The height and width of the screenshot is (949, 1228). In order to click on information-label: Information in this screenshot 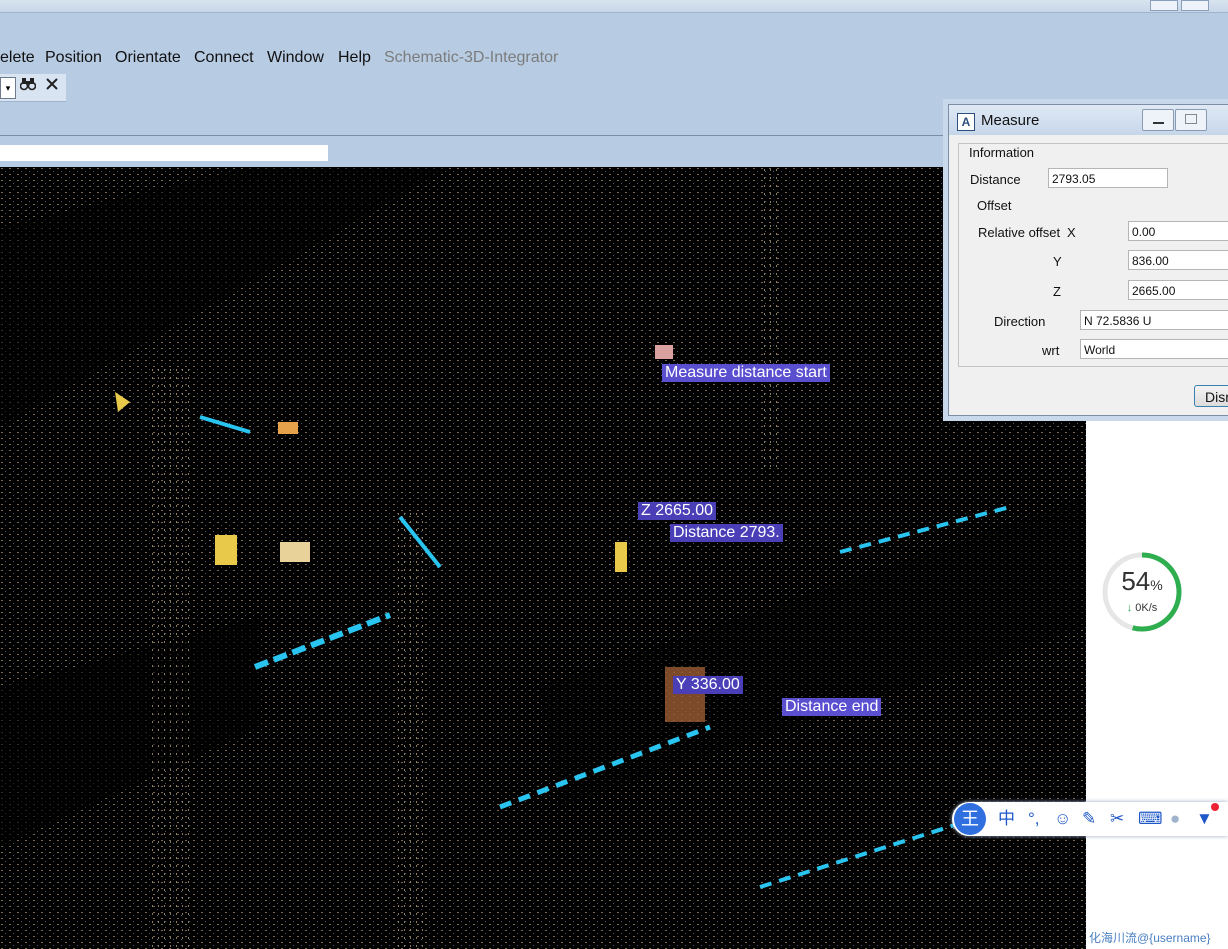, I will do `click(1002, 152)`.